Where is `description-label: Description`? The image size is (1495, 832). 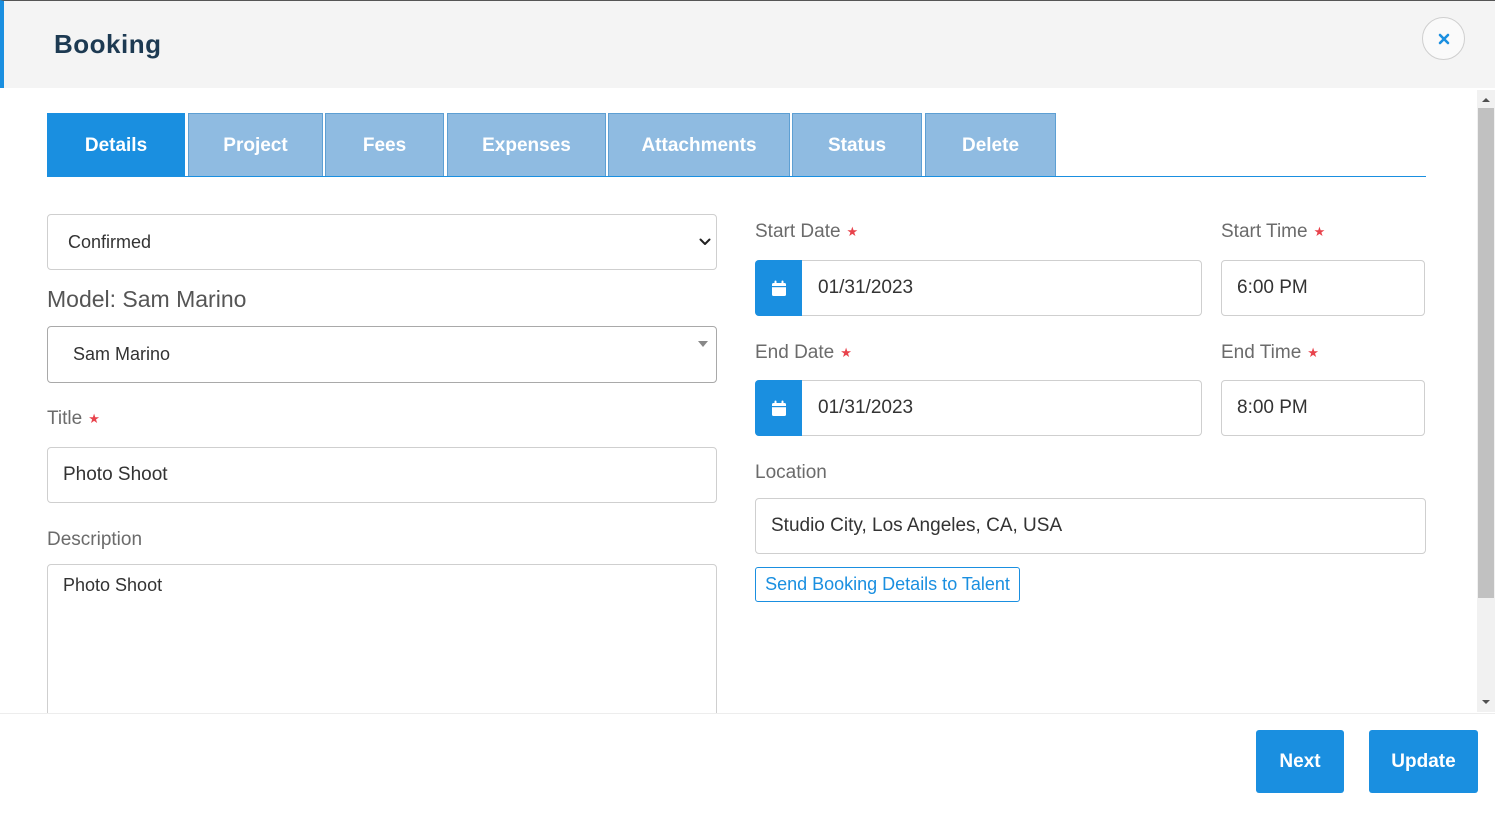 description-label: Description is located at coordinates (95, 539).